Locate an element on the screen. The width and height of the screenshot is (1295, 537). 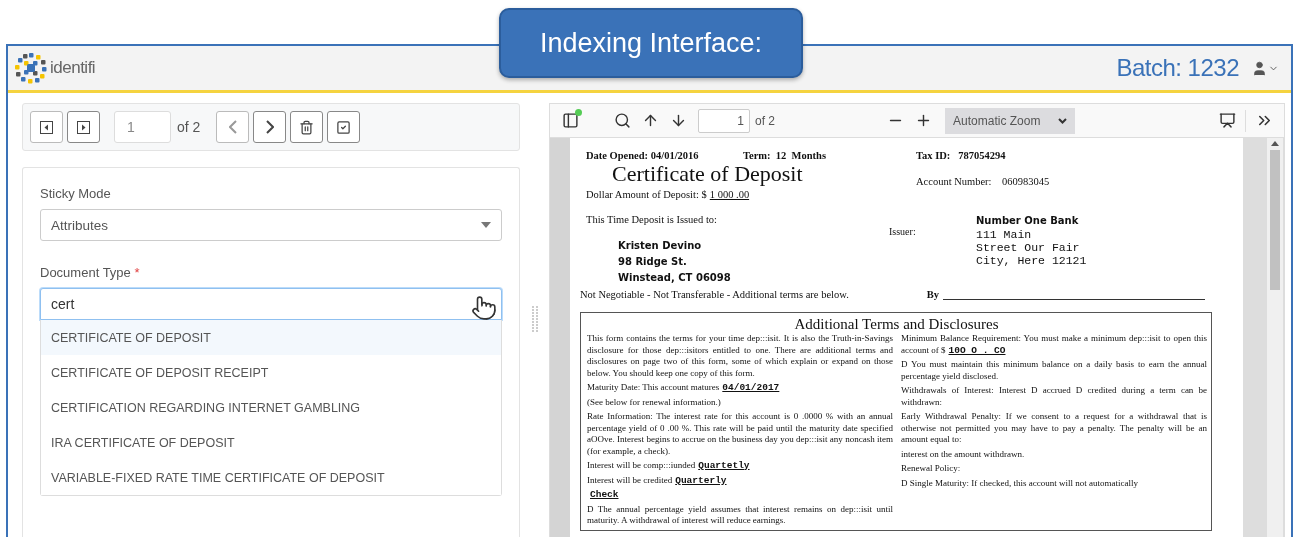
checkbox-icon is located at coordinates (344, 127).